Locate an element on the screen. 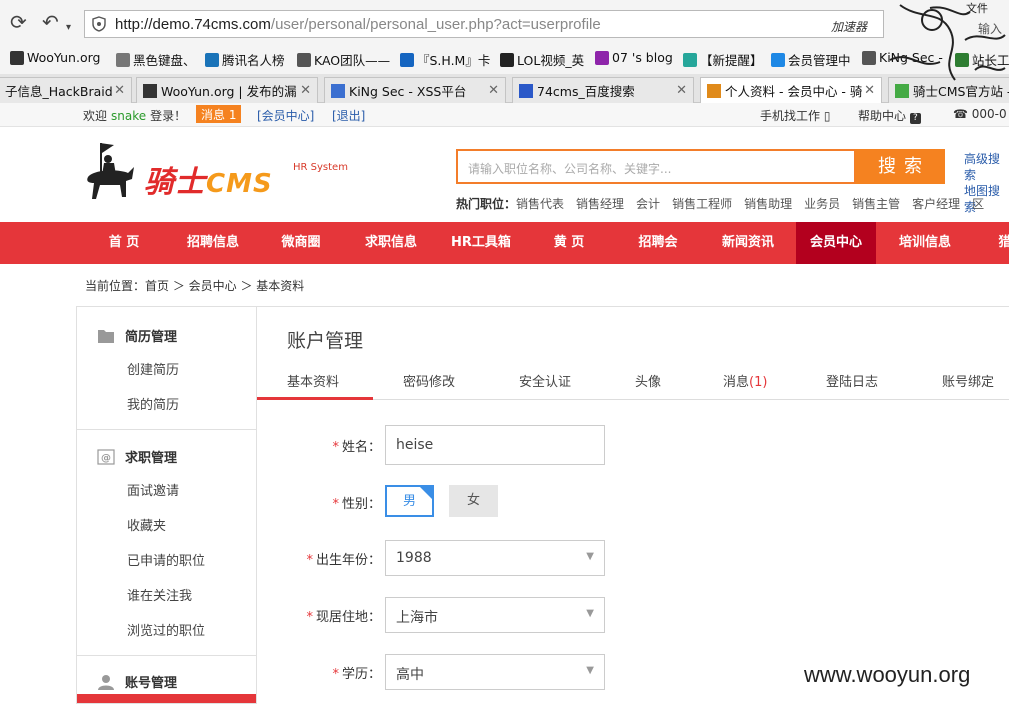 This screenshot has width=1009, height=704. bookmark-label: 会员管理中 is located at coordinates (819, 60).